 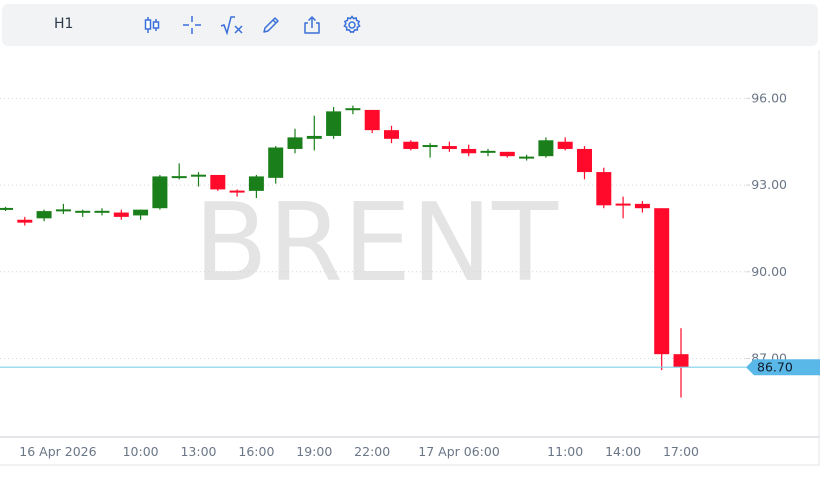 What do you see at coordinates (769, 271) in the screenshot?
I see `y-tick-label: 90.00` at bounding box center [769, 271].